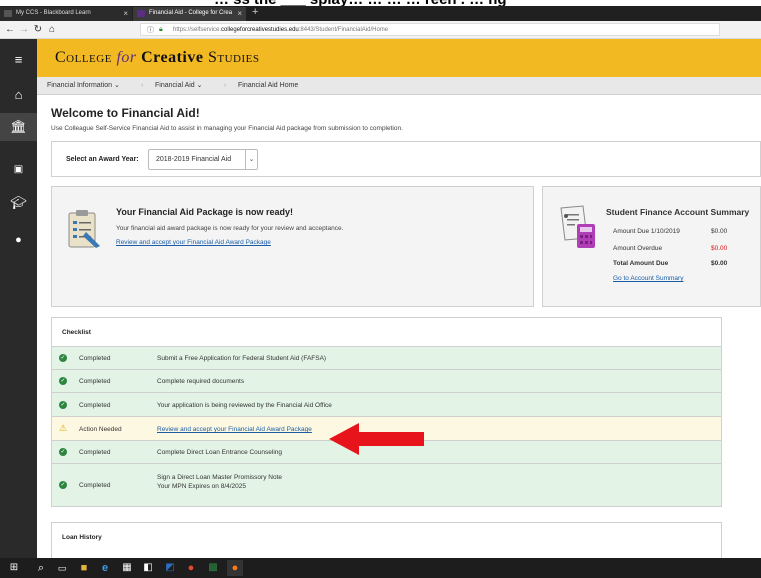  I want to click on forward-icon: →, so click(24, 29).